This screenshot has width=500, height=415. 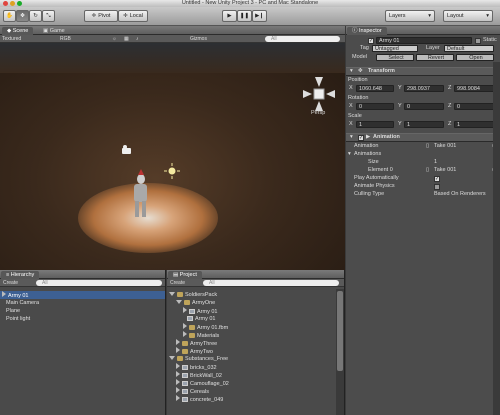 I want to click on culling-type-dropdown: Based On Renderers, so click(x=460, y=194).